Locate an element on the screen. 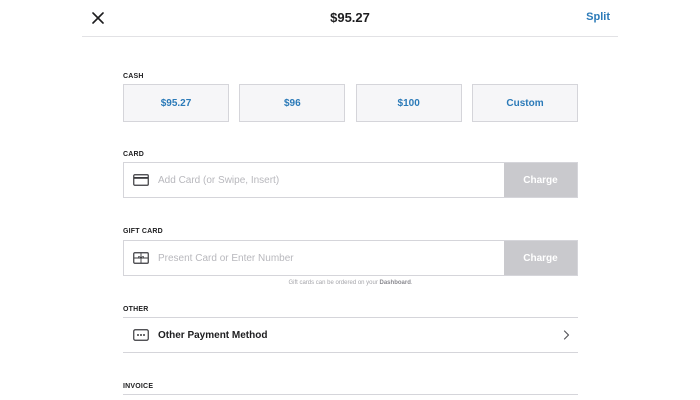 This screenshot has width=700, height=400. invoice-section-label: INVOICE is located at coordinates (138, 386).